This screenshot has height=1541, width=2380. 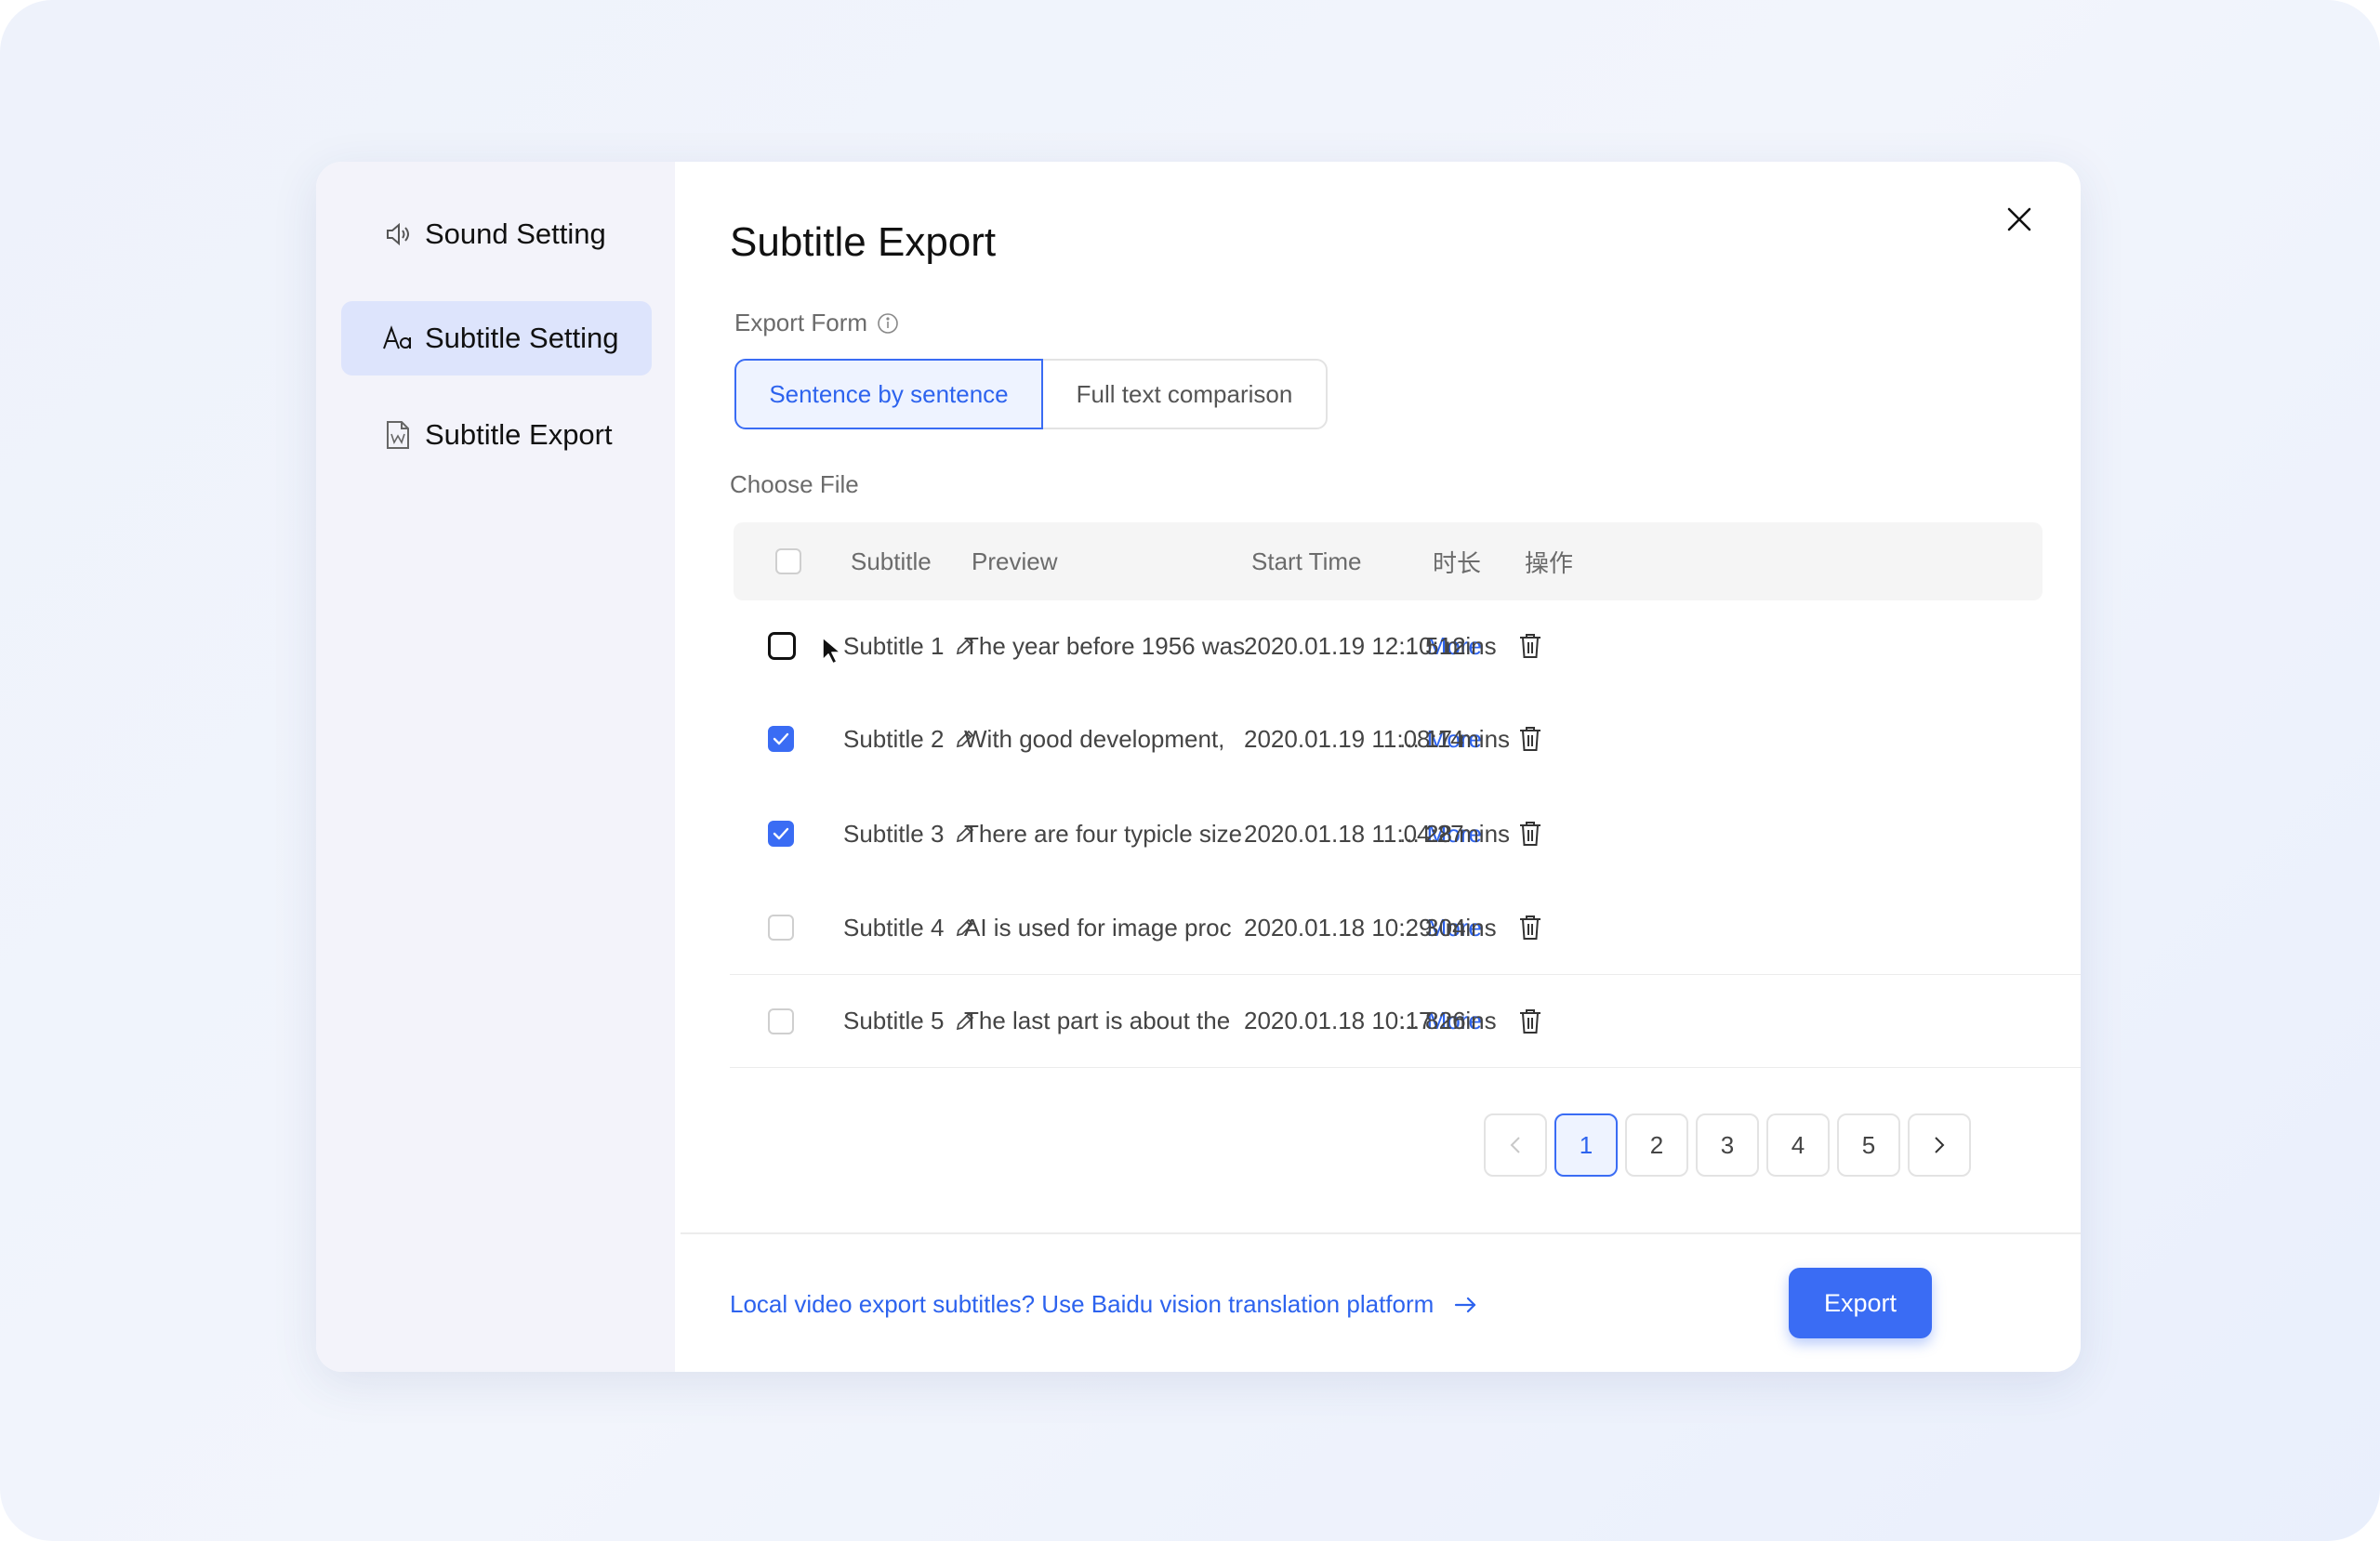 I want to click on row-subtitle-name: Subtitle 4, so click(x=909, y=927).